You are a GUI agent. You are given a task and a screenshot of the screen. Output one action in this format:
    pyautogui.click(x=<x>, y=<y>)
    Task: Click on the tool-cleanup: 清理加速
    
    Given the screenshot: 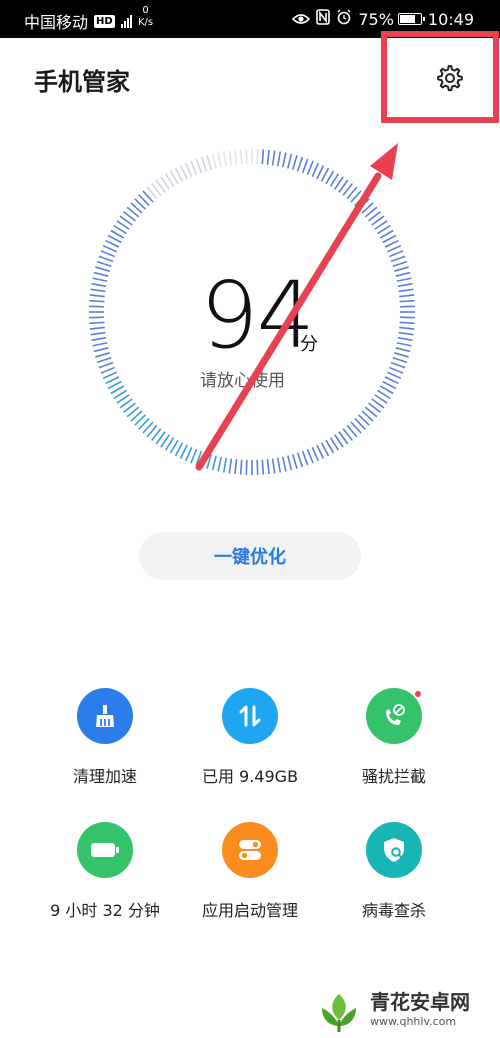 What is the action you would take?
    pyautogui.click(x=105, y=737)
    